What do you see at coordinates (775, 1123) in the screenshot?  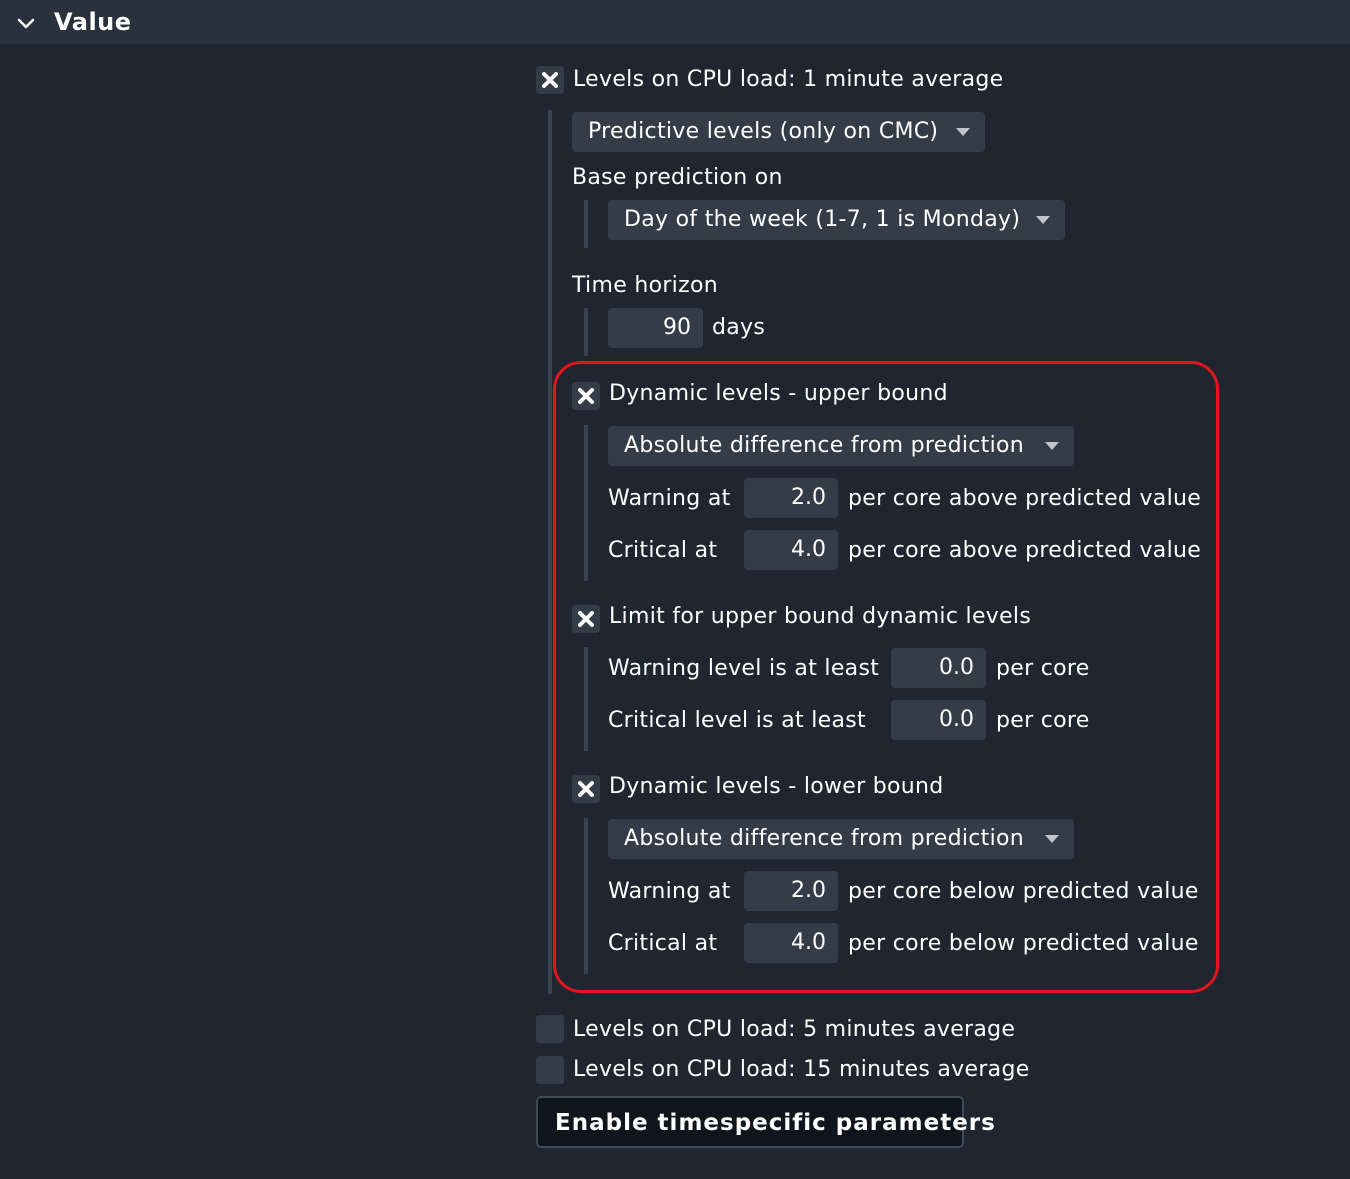 I see `enable-timespecific-label: Enable timespecific parameters` at bounding box center [775, 1123].